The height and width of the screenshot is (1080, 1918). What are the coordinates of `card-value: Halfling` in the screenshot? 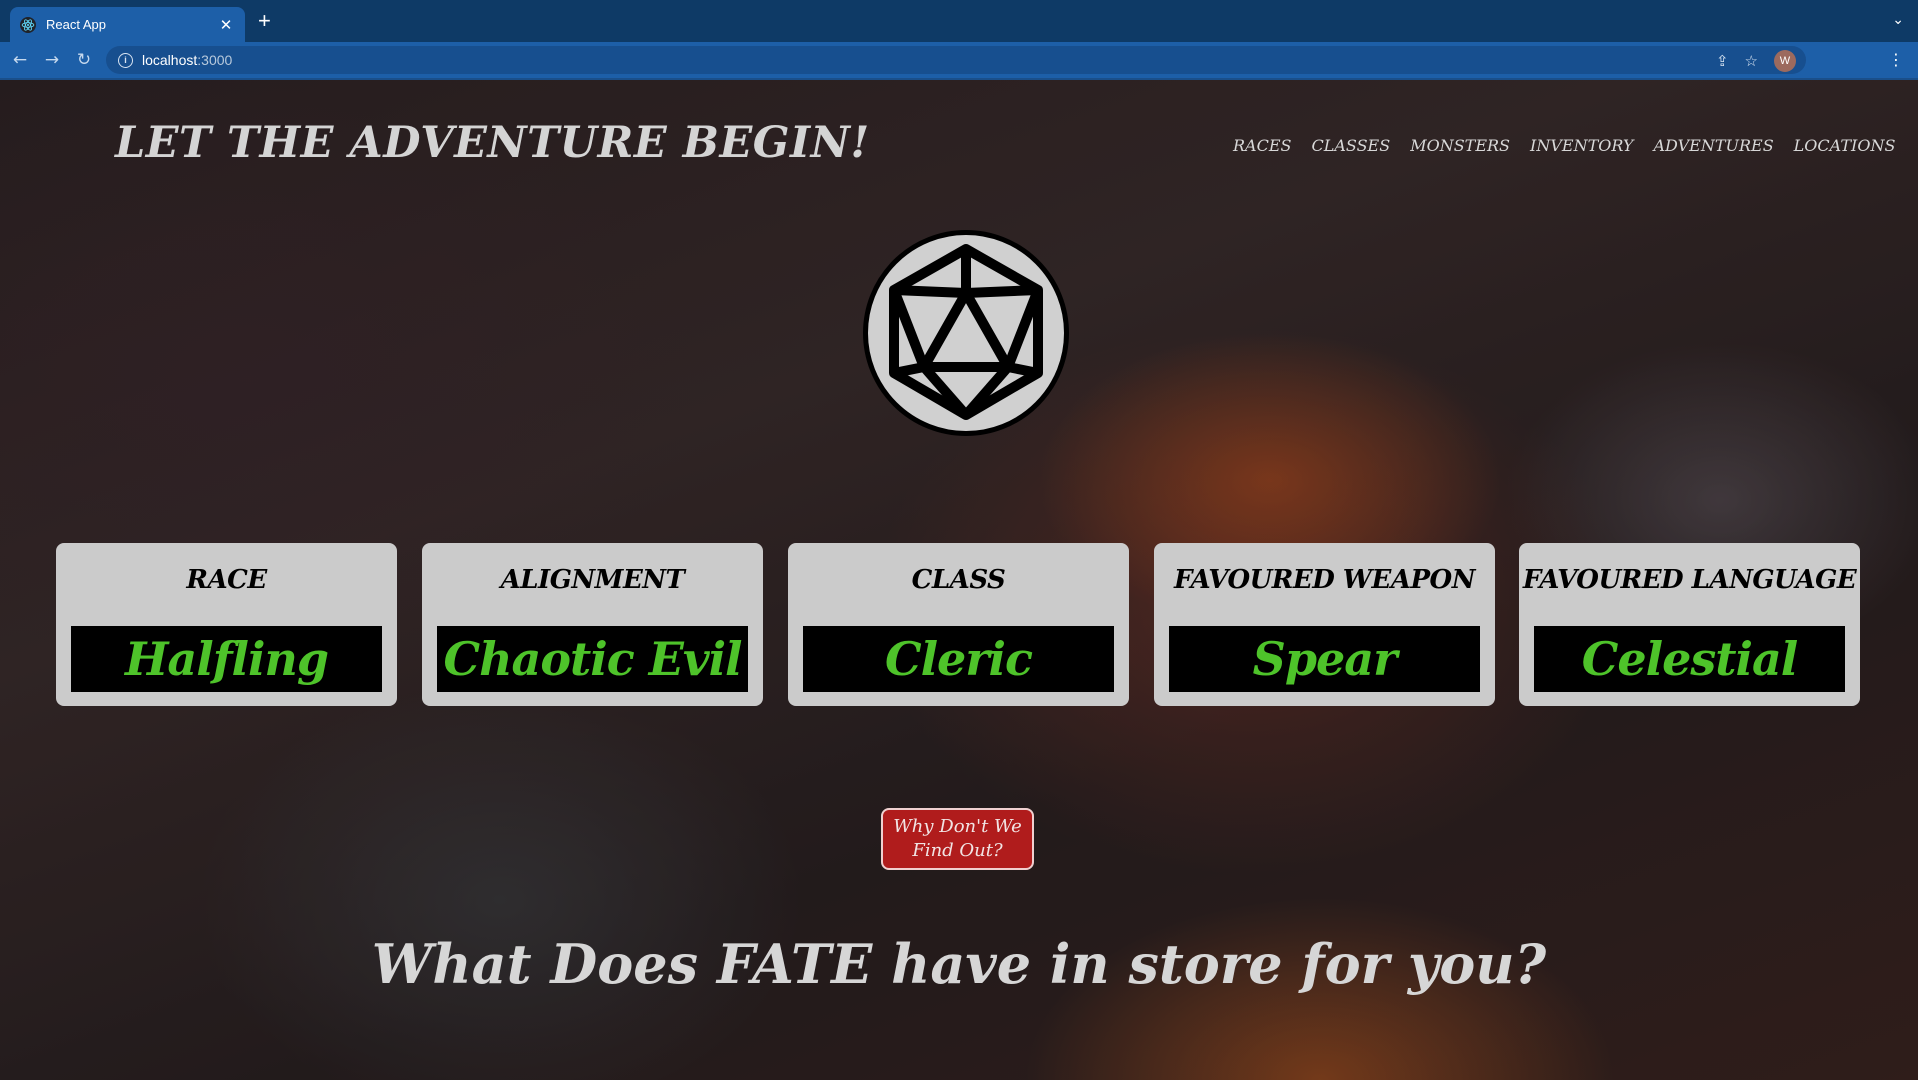 It's located at (226, 659).